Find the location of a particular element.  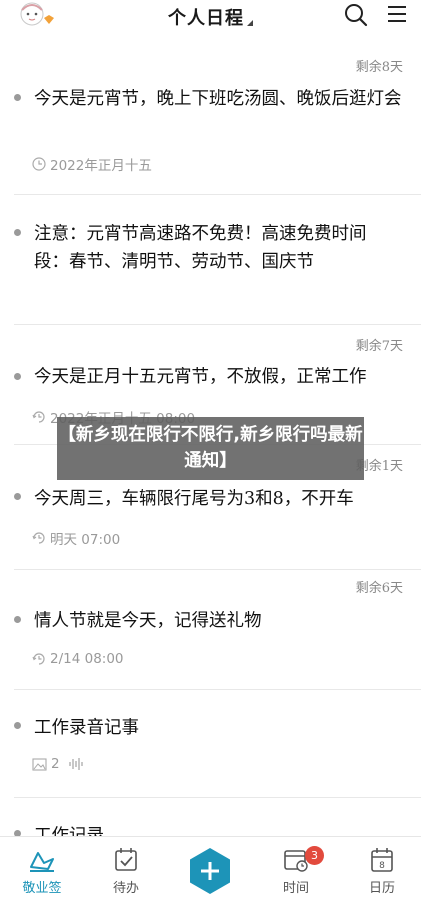

sign-icon is located at coordinates (42, 862).